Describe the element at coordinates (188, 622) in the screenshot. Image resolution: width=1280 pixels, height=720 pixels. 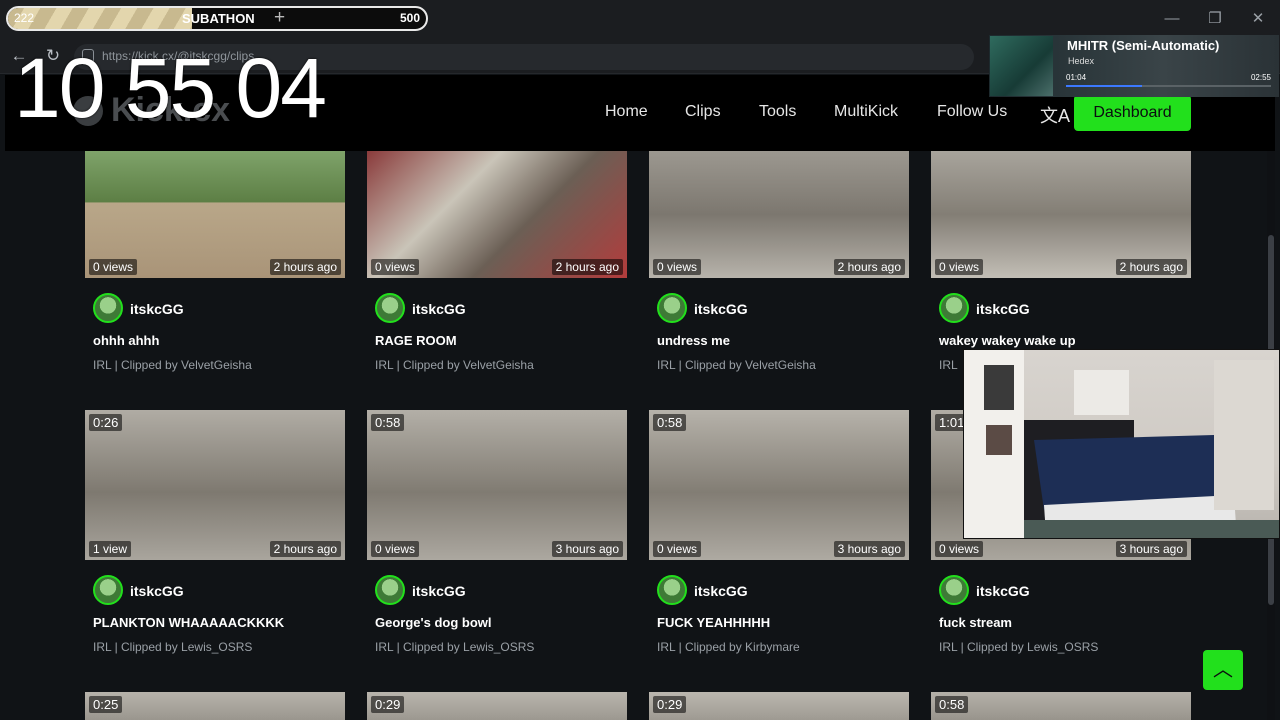
I see `clip-title: PLANKTON WHAAAAACKKKK` at that location.